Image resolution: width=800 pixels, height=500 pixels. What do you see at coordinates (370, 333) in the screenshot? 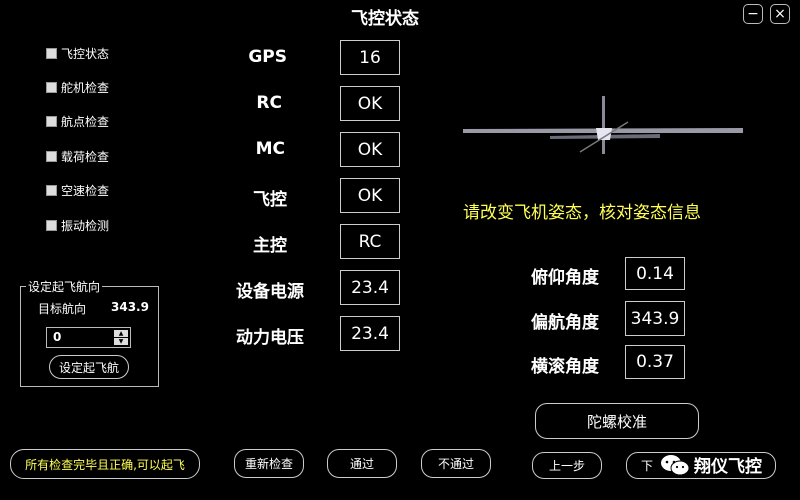
I see `status-value-power-voltage: 23.4` at bounding box center [370, 333].